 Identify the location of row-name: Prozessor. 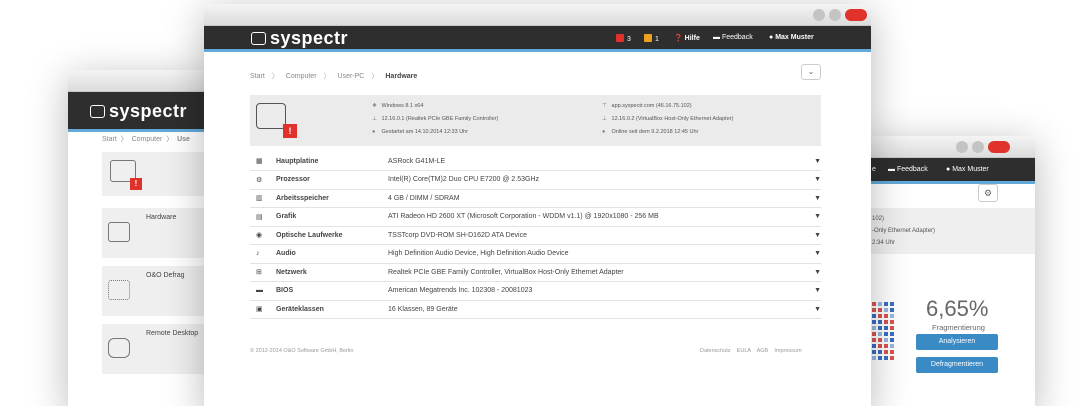
(332, 180).